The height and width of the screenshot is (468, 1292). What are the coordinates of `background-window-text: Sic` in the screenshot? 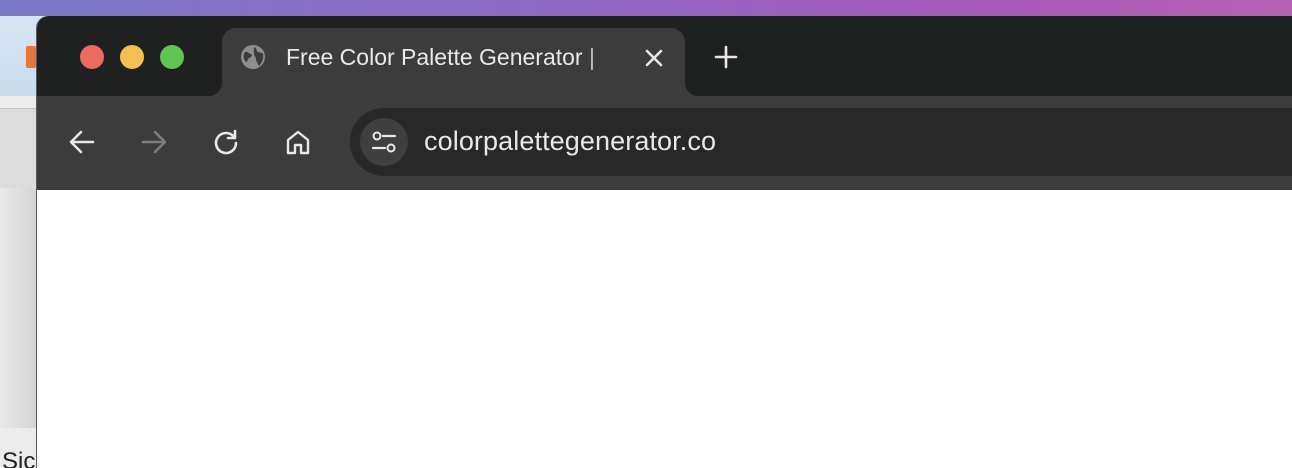 It's located at (19, 458).